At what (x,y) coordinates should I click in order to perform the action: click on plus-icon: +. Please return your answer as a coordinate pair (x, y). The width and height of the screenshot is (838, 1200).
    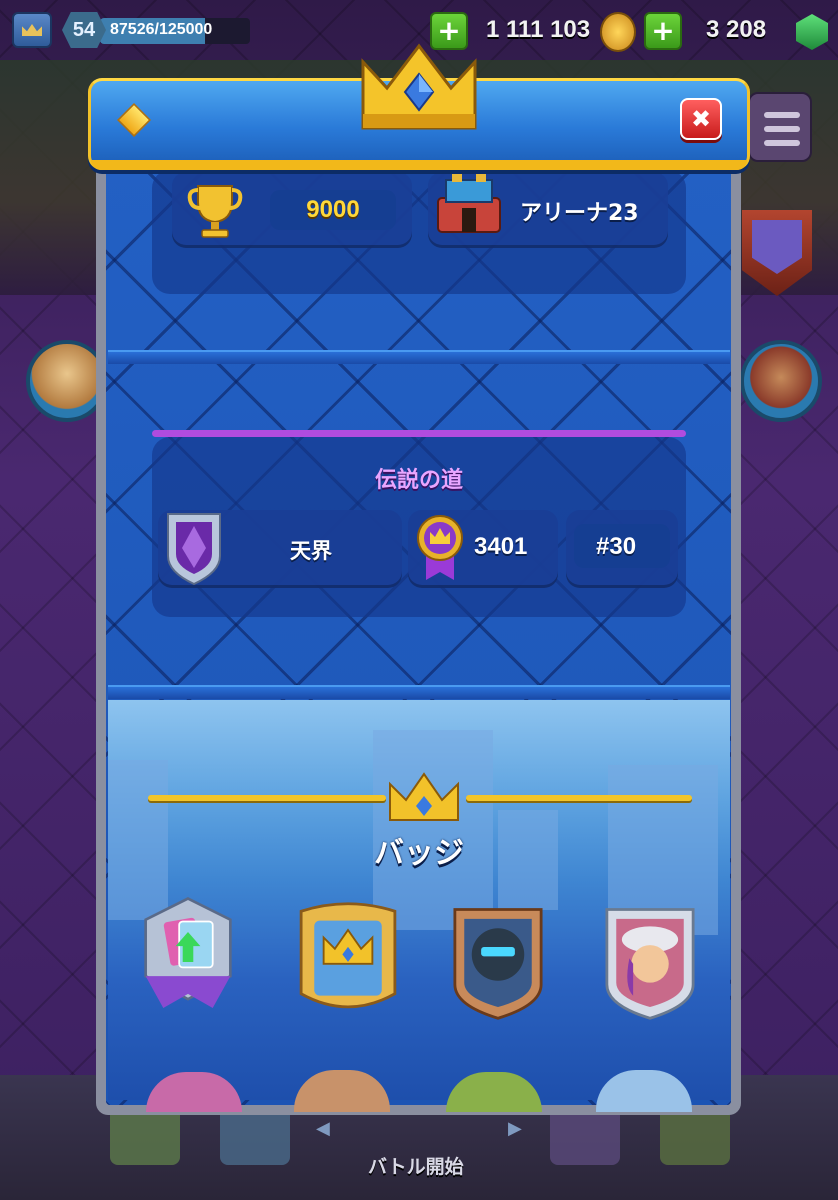
    Looking at the image, I should click on (663, 30).